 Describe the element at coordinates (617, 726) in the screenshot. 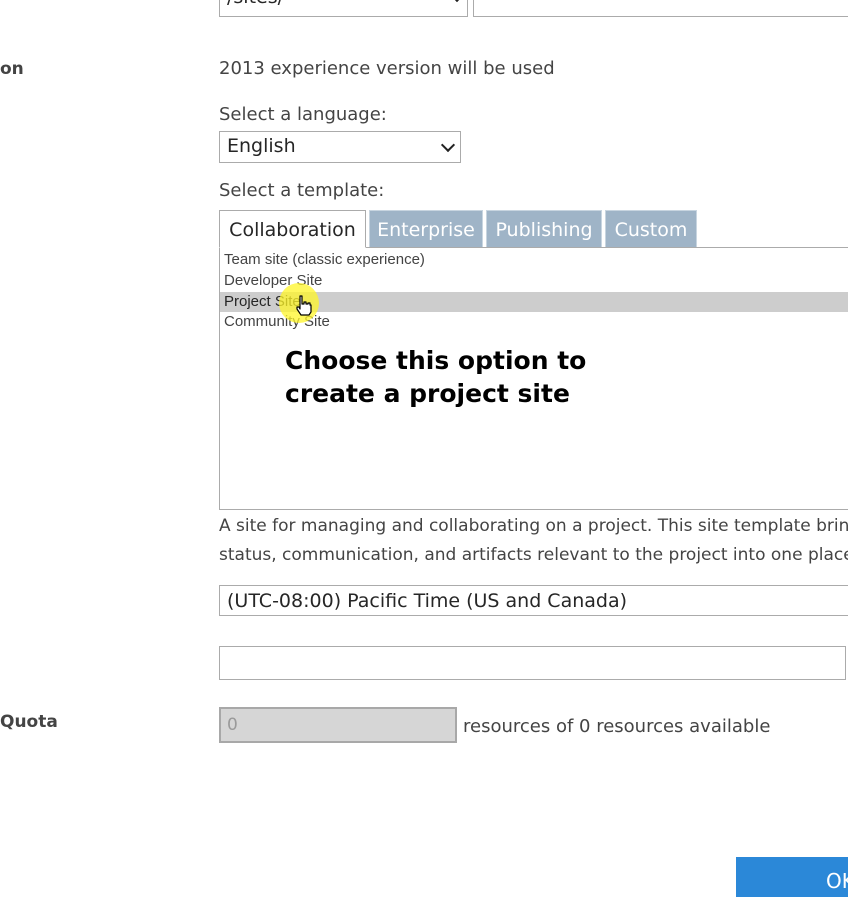

I see `quota-available-text: resources of 0 resources available` at that location.